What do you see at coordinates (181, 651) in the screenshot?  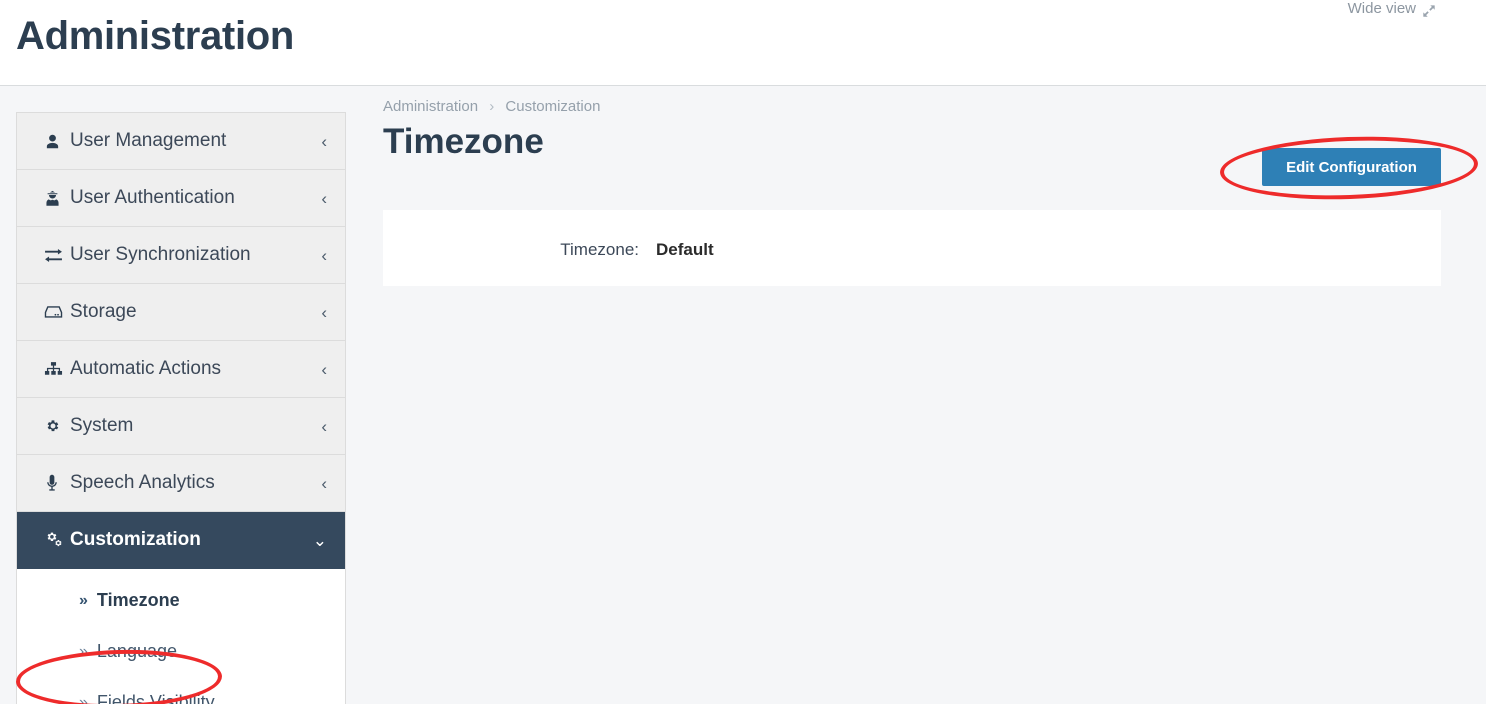 I see `sidebar-subitem-language: » Language` at bounding box center [181, 651].